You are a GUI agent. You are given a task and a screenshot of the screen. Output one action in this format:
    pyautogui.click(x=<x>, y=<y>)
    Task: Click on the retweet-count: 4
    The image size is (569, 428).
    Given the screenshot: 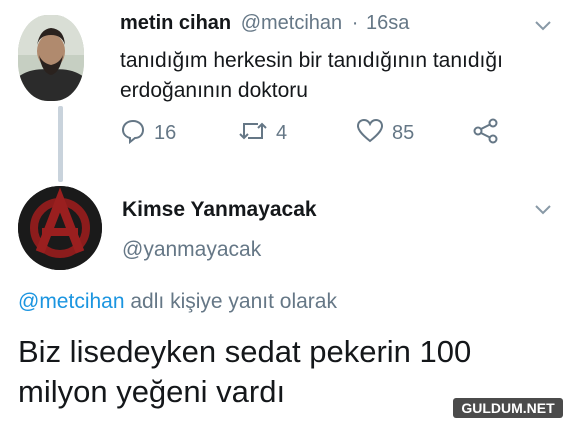 What is the action you would take?
    pyautogui.click(x=282, y=132)
    